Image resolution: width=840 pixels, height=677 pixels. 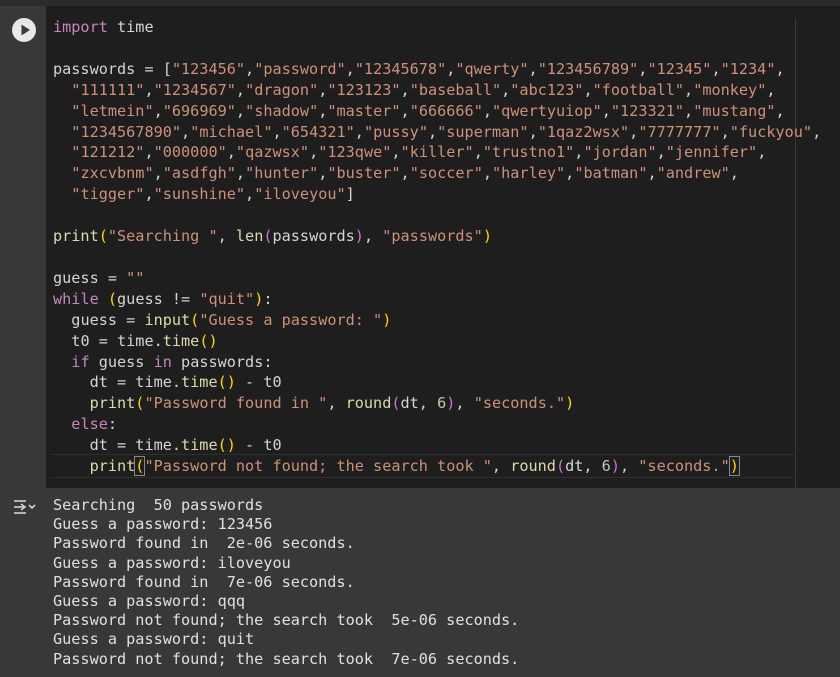 I want to click on code-token: "123qwe", so click(x=355, y=152).